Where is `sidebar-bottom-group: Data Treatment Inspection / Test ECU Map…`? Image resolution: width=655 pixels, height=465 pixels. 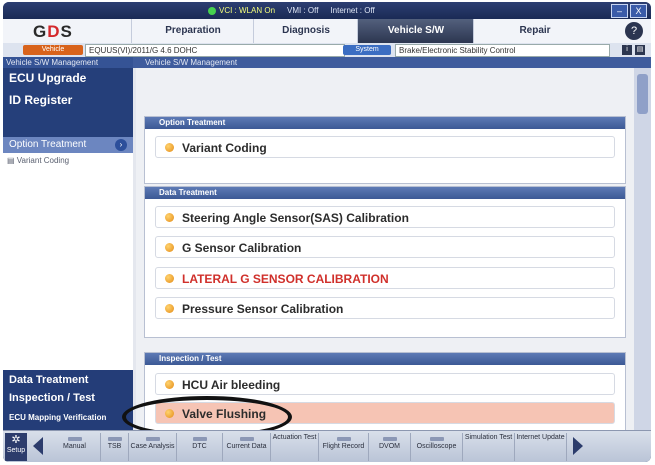
sidebar-bottom-group: Data Treatment Inspection / Test ECU Map… is located at coordinates (68, 400).